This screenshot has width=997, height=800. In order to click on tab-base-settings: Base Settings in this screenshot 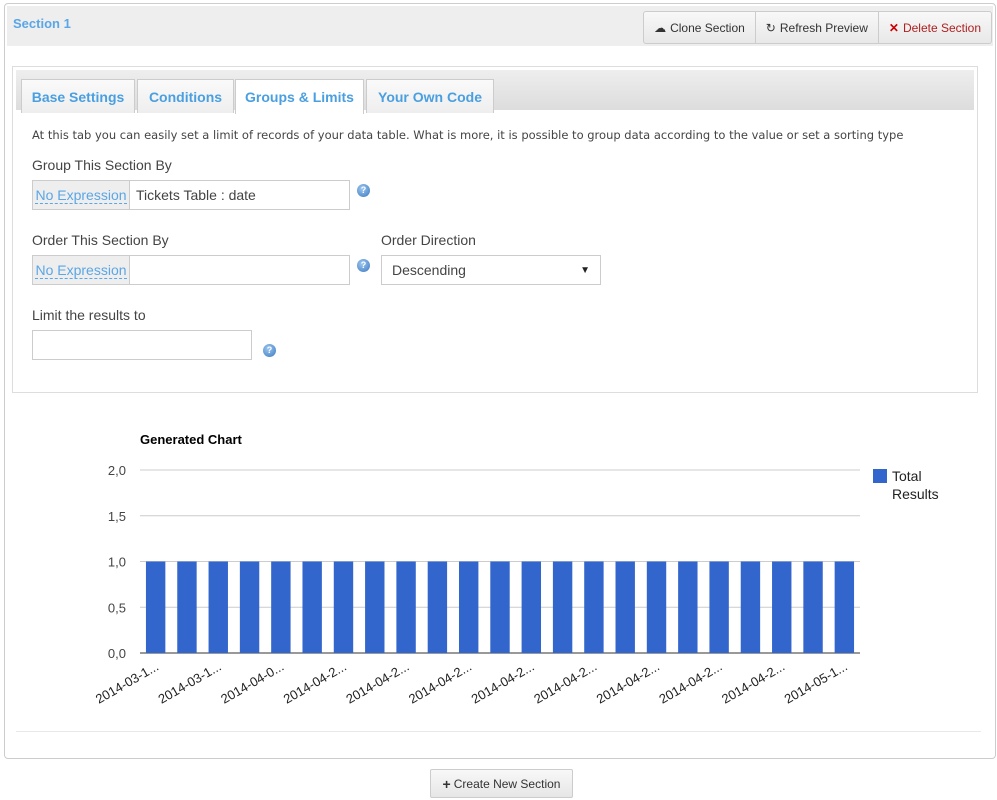, I will do `click(78, 96)`.